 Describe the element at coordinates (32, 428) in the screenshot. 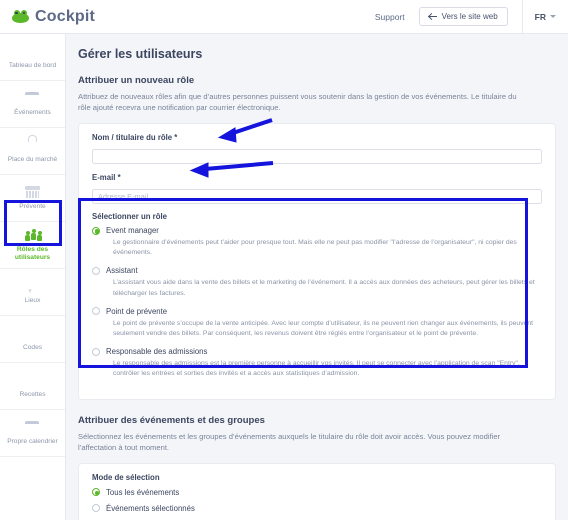

I see `code-window-icon` at that location.